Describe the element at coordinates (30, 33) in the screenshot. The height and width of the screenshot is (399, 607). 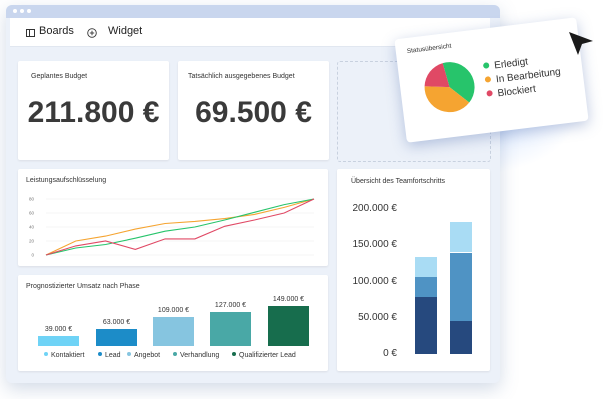
I see `board-icon` at that location.